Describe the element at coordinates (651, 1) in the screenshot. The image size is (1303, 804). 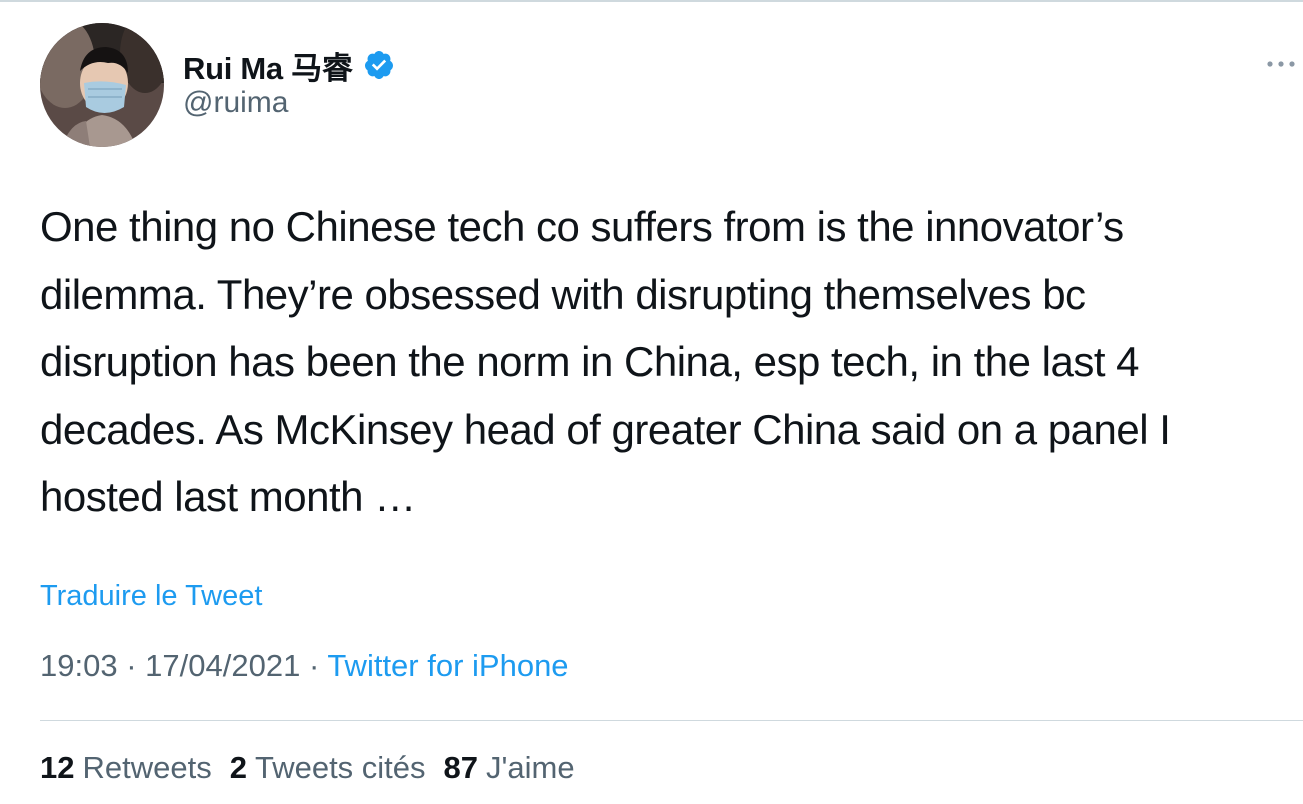
I see `top-border` at that location.